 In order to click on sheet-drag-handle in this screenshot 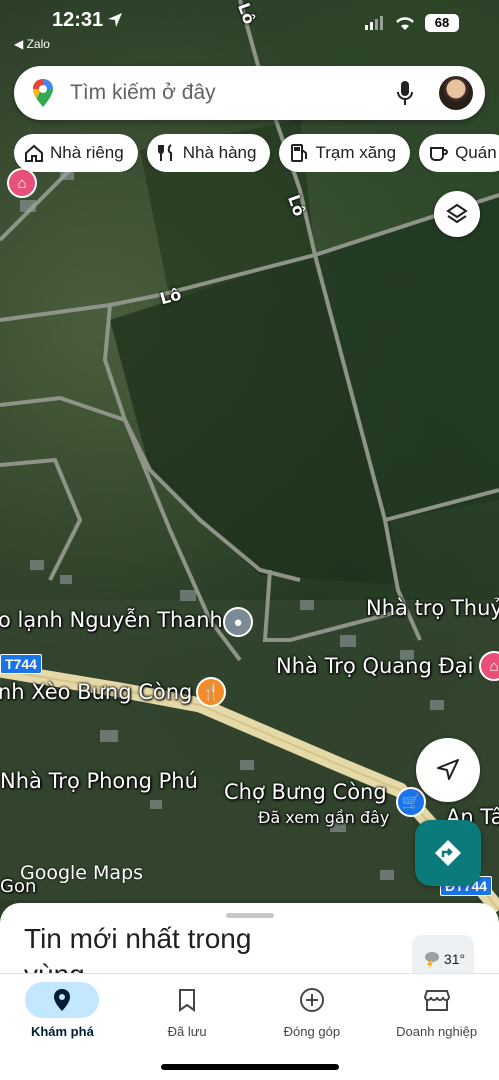, I will do `click(250, 915)`.